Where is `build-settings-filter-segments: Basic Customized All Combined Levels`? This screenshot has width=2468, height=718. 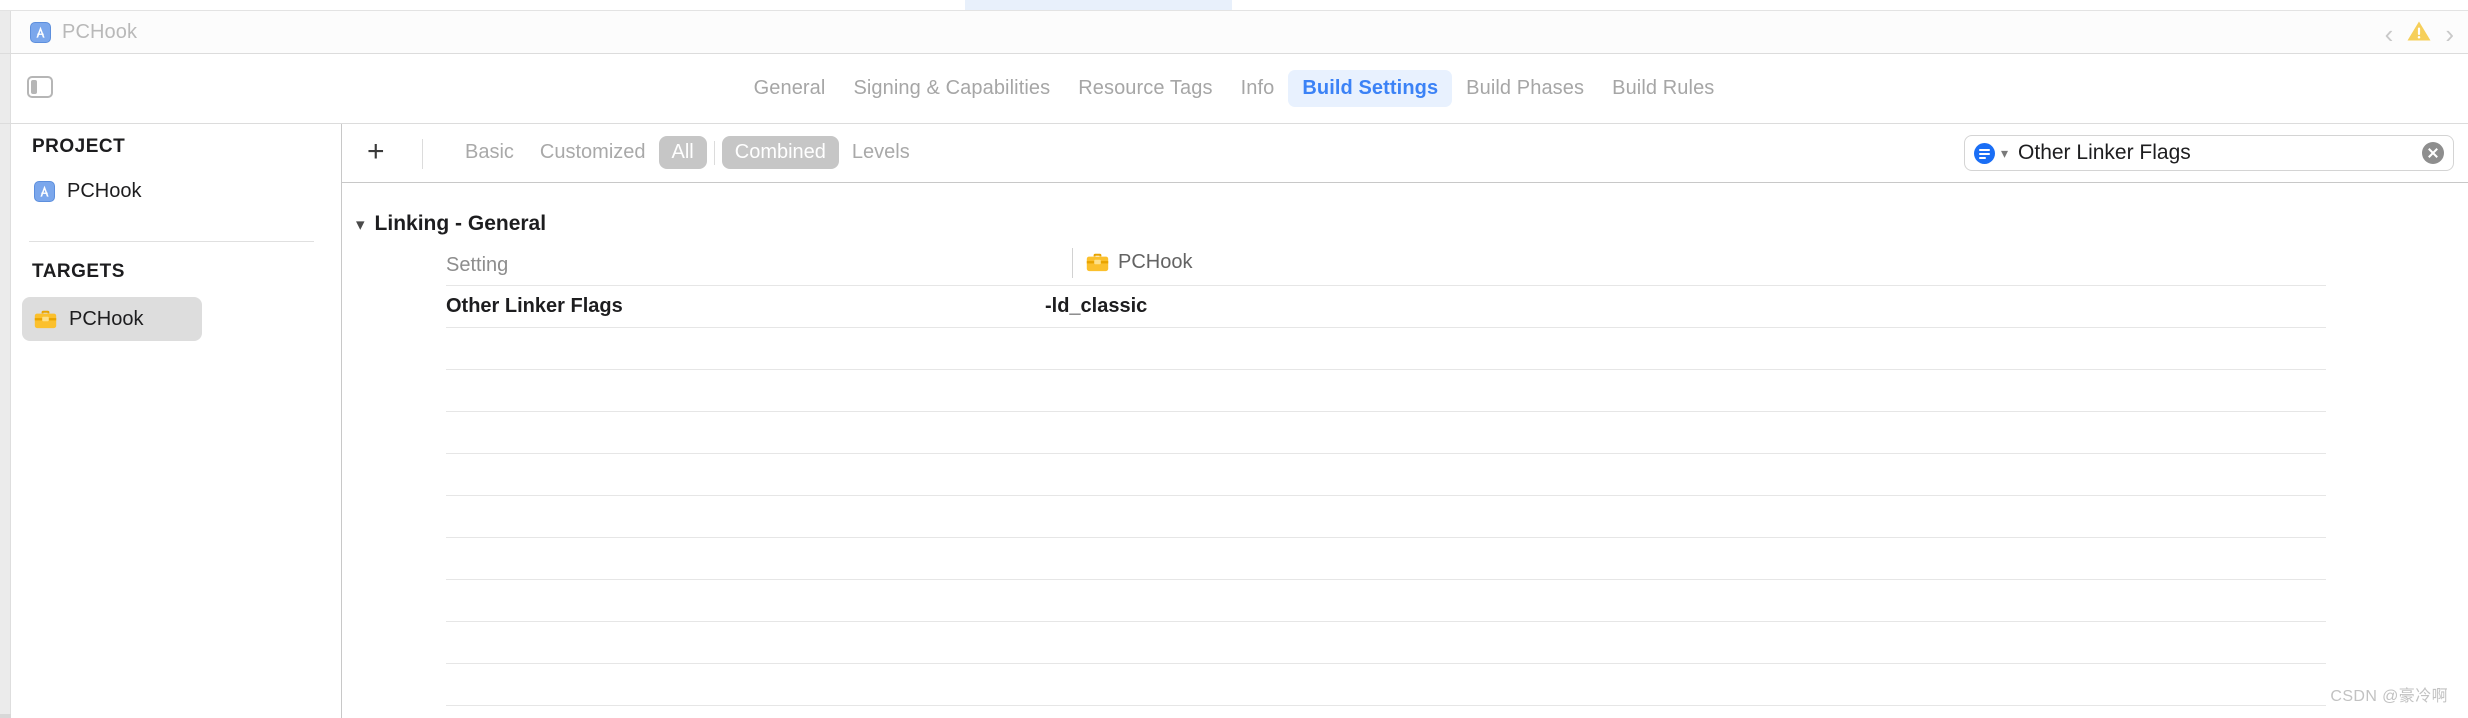
build-settings-filter-segments: Basic Customized All Combined Levels is located at coordinates (687, 152).